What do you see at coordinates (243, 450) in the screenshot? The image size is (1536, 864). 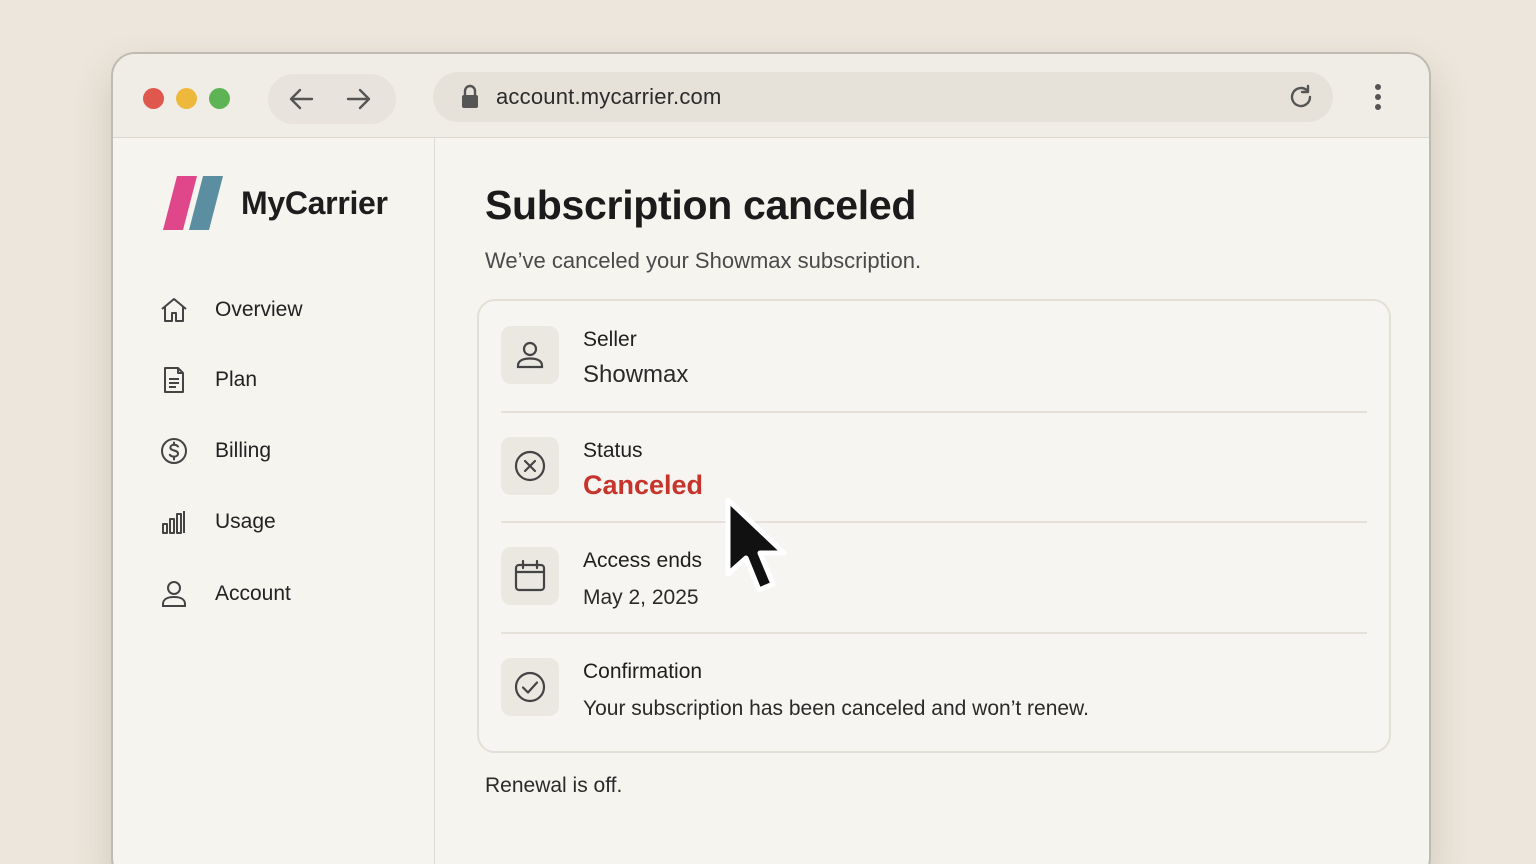 I see `sidebar-item-label: Billing` at bounding box center [243, 450].